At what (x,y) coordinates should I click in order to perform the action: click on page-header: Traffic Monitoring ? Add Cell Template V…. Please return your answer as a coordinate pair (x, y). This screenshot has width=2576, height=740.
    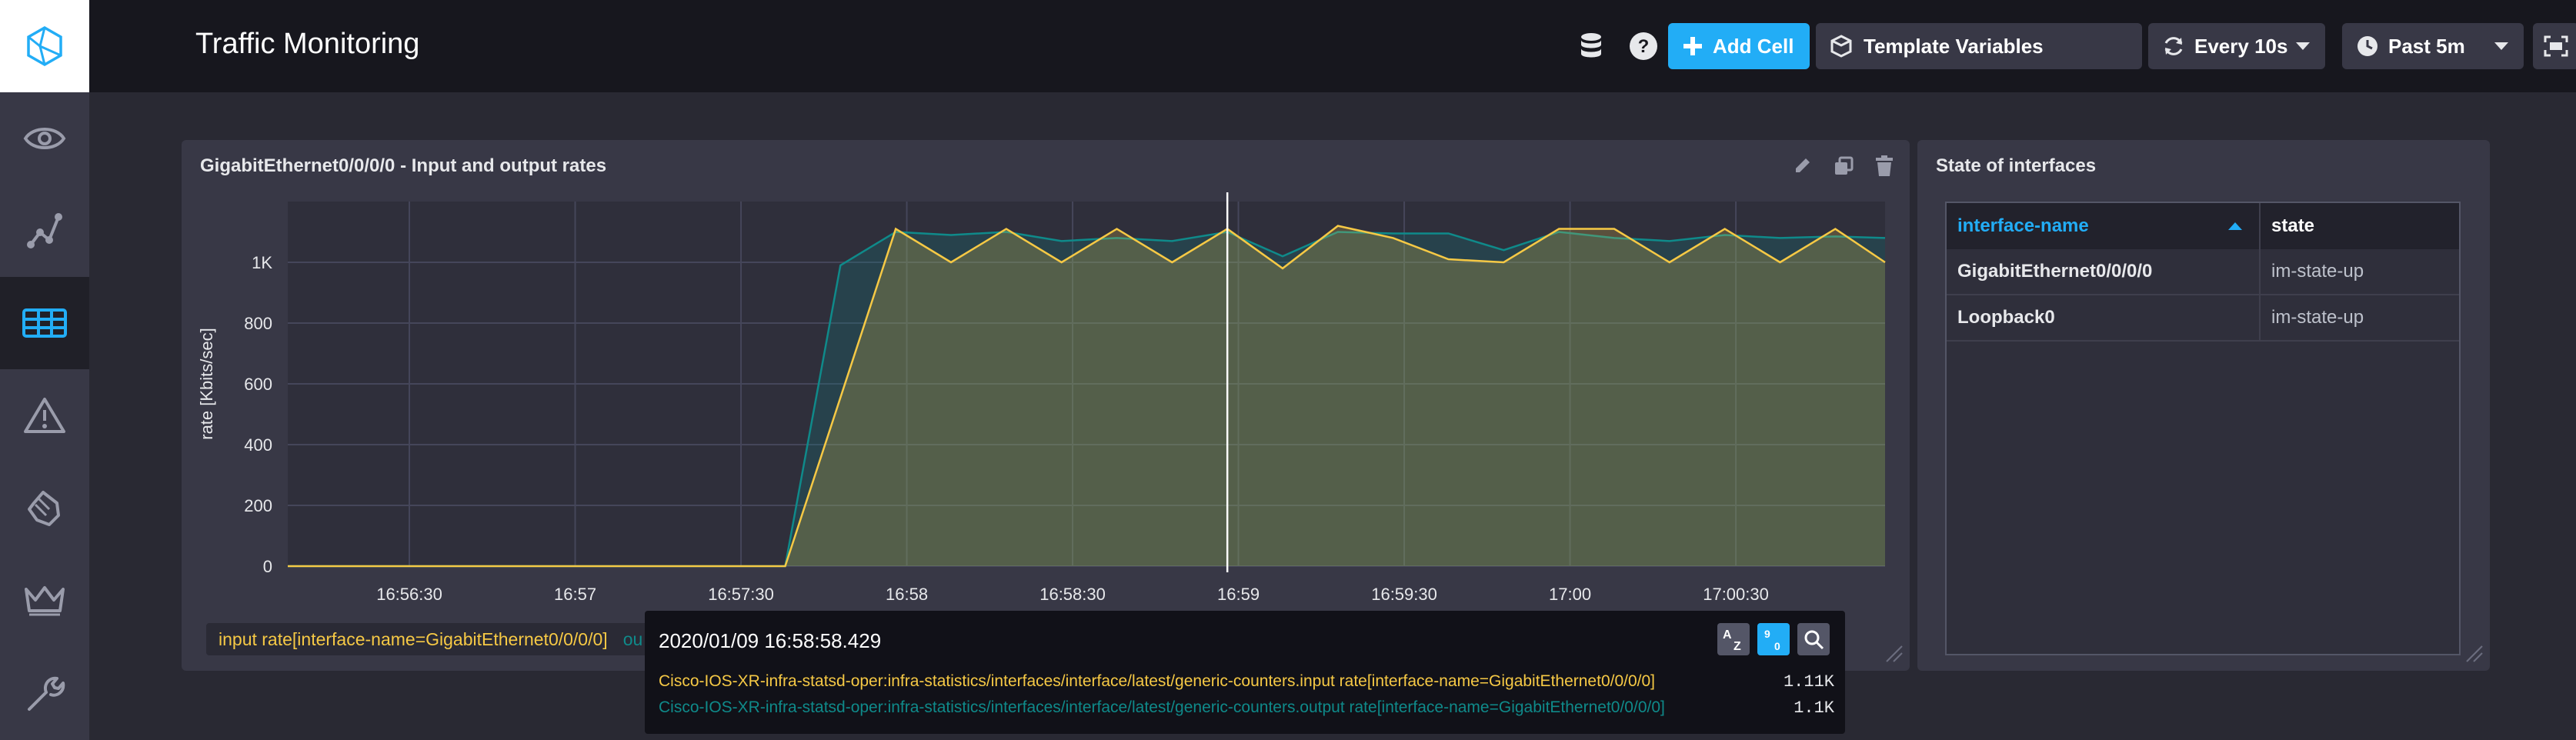
    Looking at the image, I should click on (1333, 46).